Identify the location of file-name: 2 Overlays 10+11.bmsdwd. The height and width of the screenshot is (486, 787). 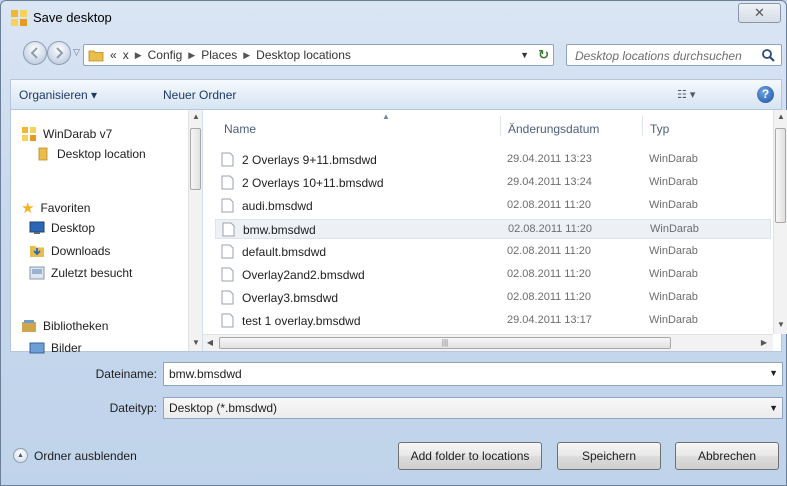
(313, 183).